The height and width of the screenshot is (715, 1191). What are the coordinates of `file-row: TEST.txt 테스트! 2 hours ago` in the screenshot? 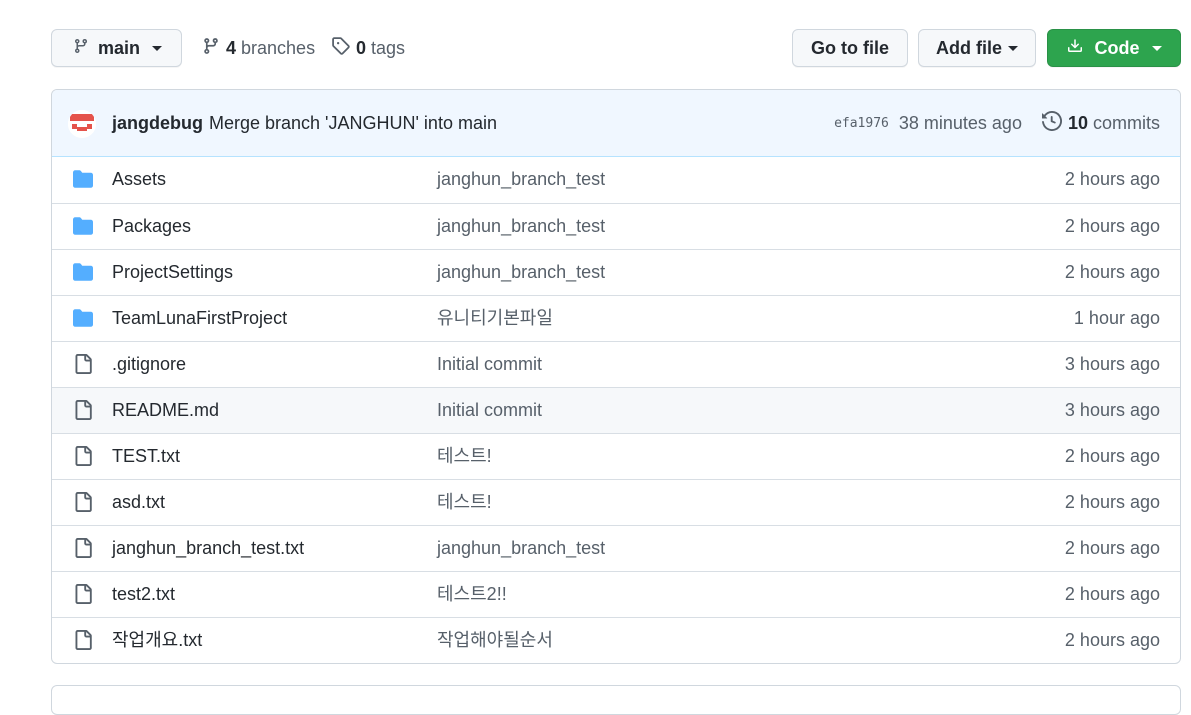 It's located at (616, 456).